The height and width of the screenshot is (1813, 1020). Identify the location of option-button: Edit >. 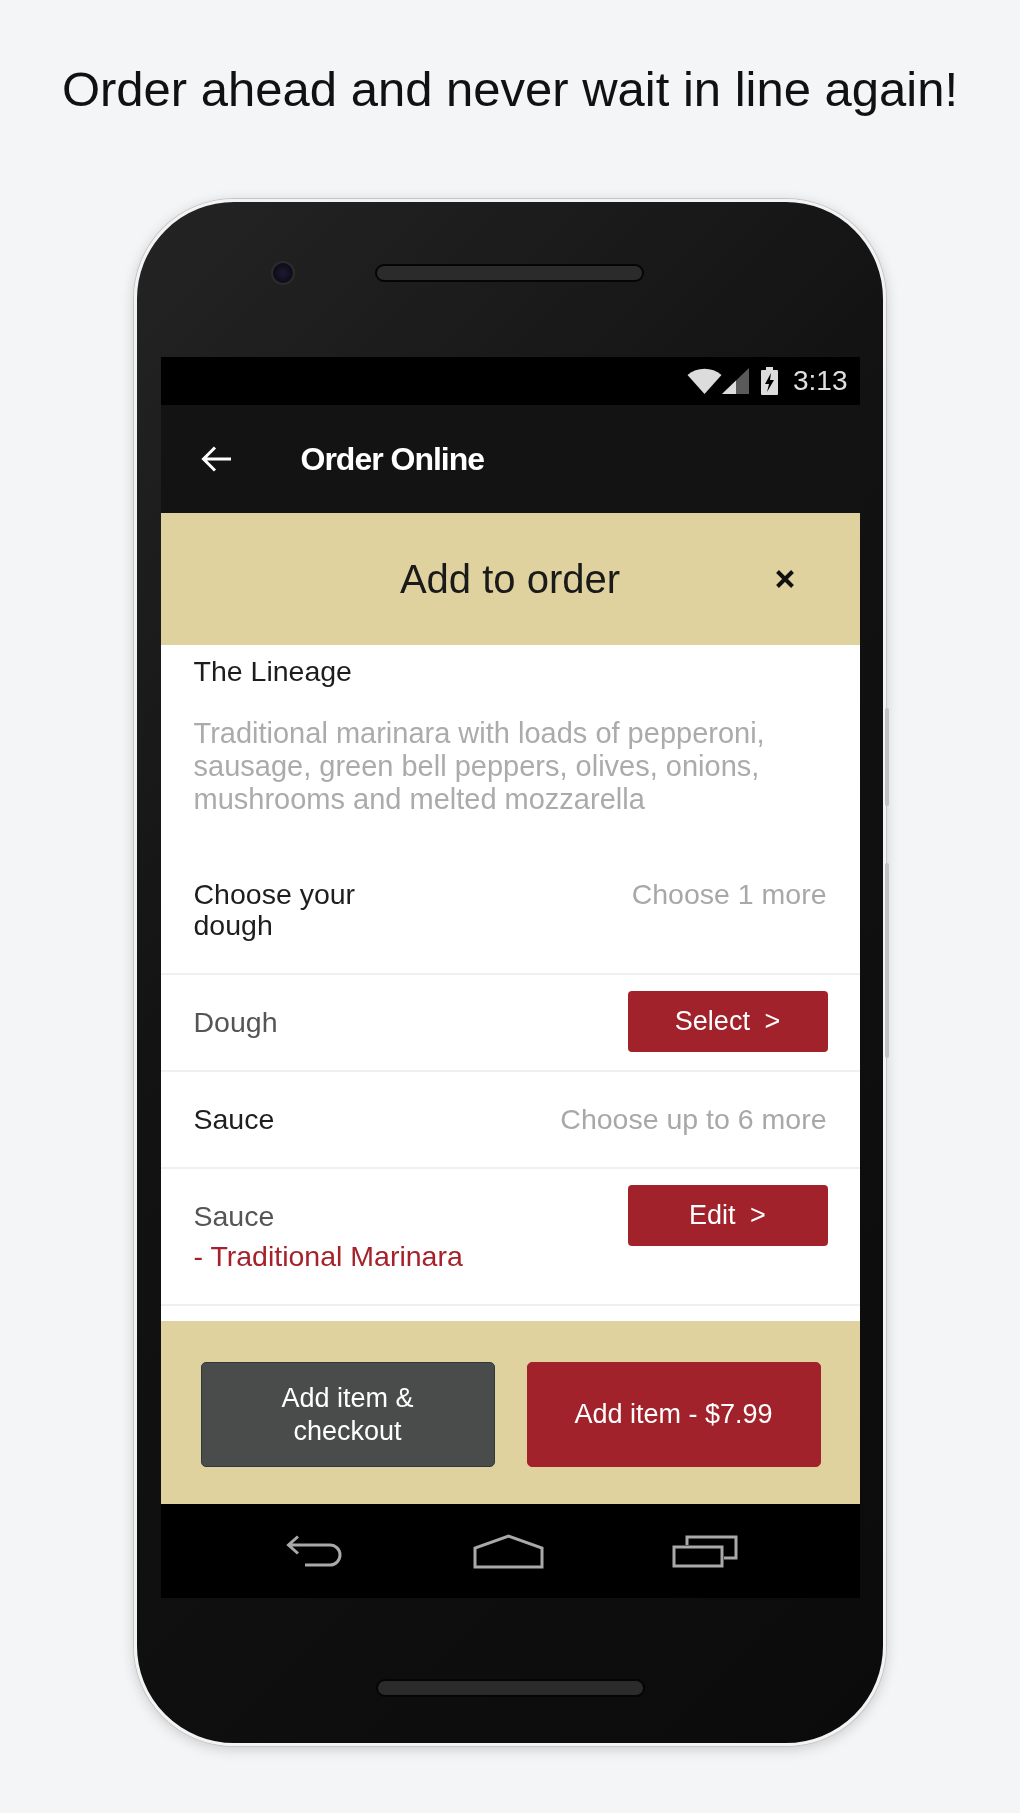
(727, 1215).